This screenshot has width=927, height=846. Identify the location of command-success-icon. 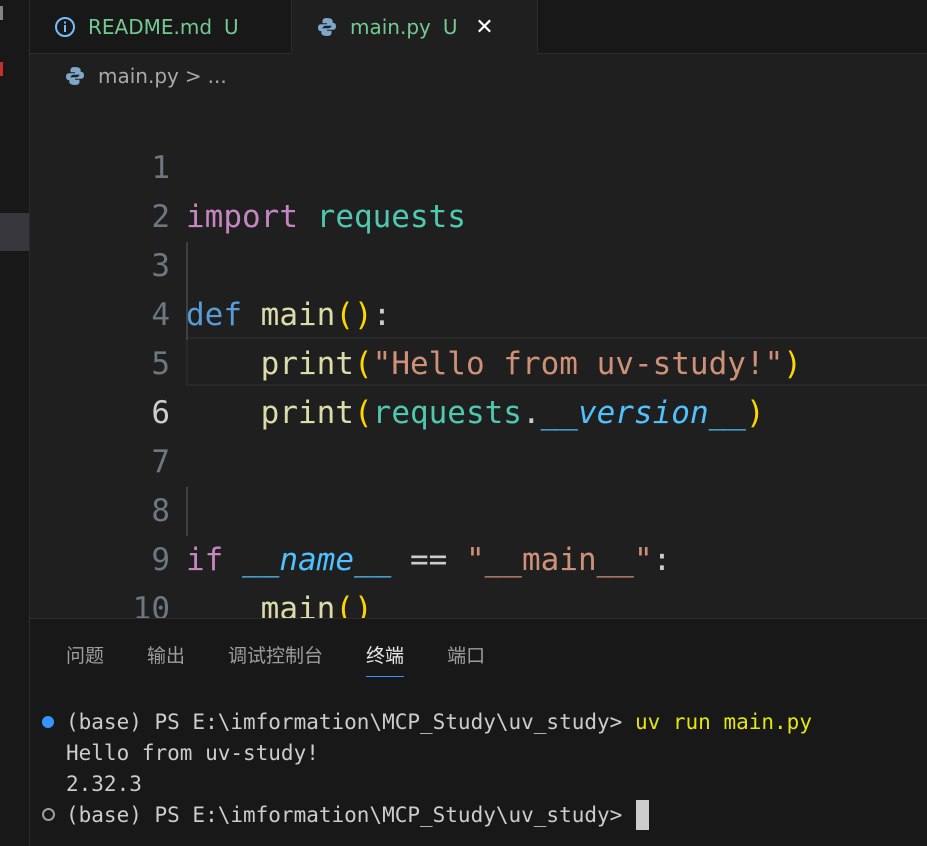
(48, 722).